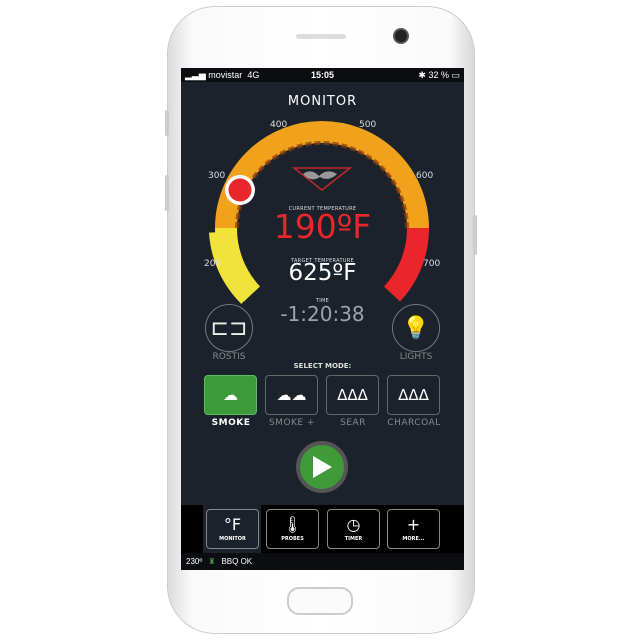 Image resolution: width=640 pixels, height=640 pixels. I want to click on tick-label: 500, so click(368, 125).